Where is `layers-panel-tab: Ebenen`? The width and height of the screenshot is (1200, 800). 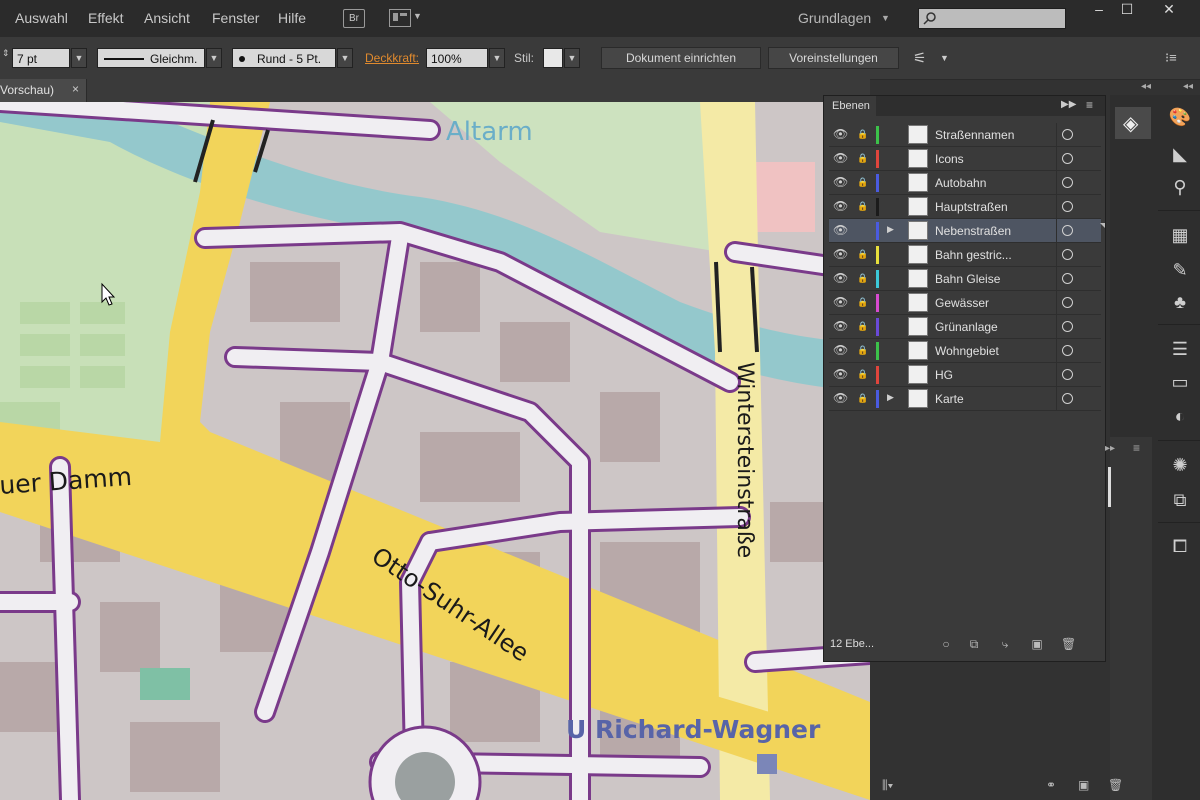
layers-panel-tab: Ebenen is located at coordinates (850, 106).